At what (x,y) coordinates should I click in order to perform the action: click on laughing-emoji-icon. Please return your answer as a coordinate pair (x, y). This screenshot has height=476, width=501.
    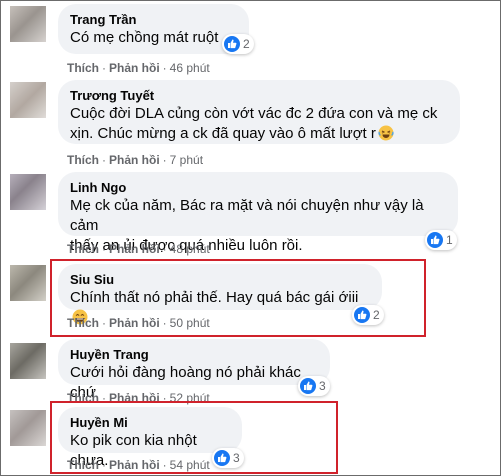
    Looking at the image, I should click on (386, 133).